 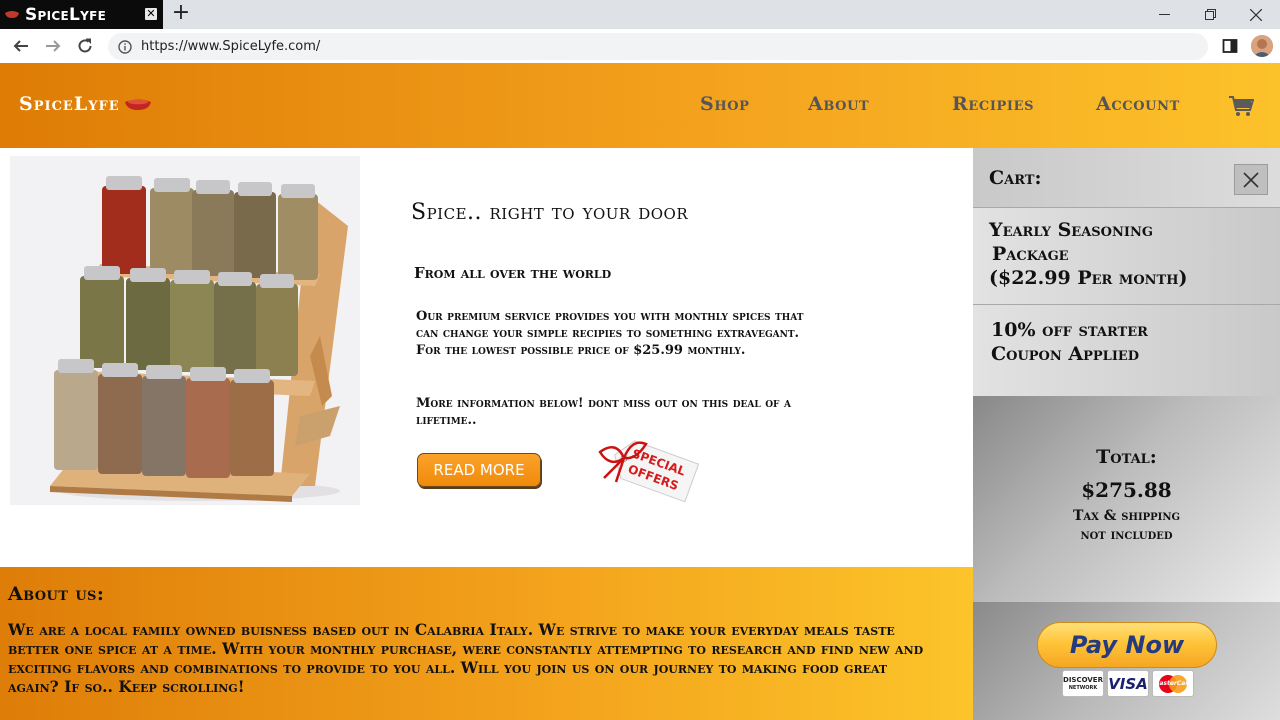 What do you see at coordinates (640, 105) in the screenshot?
I see `site-header: SpiceLyfe Shop About Recipies Account` at bounding box center [640, 105].